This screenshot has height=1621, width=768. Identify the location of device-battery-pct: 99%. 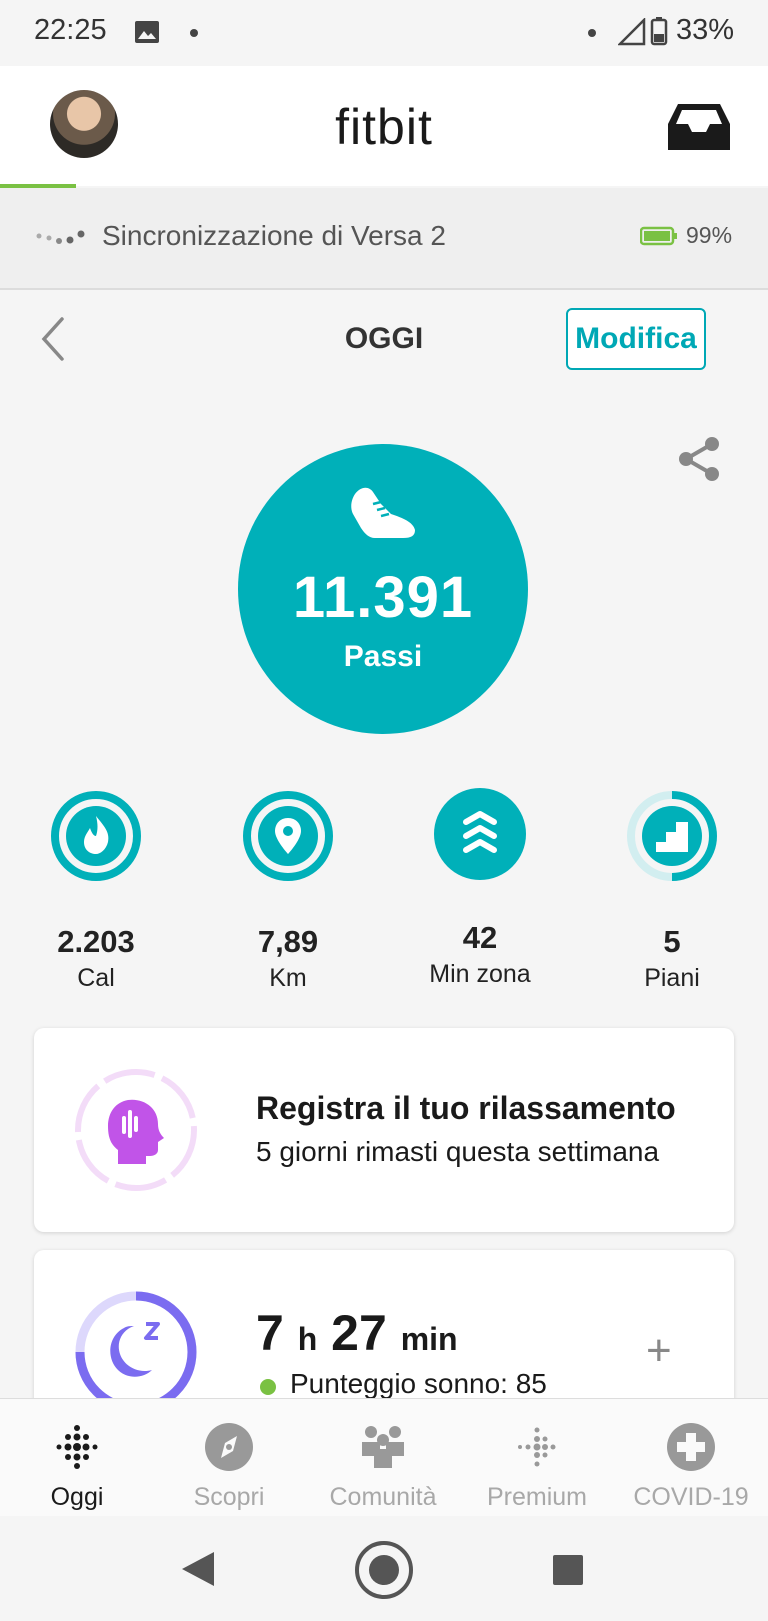
(709, 235).